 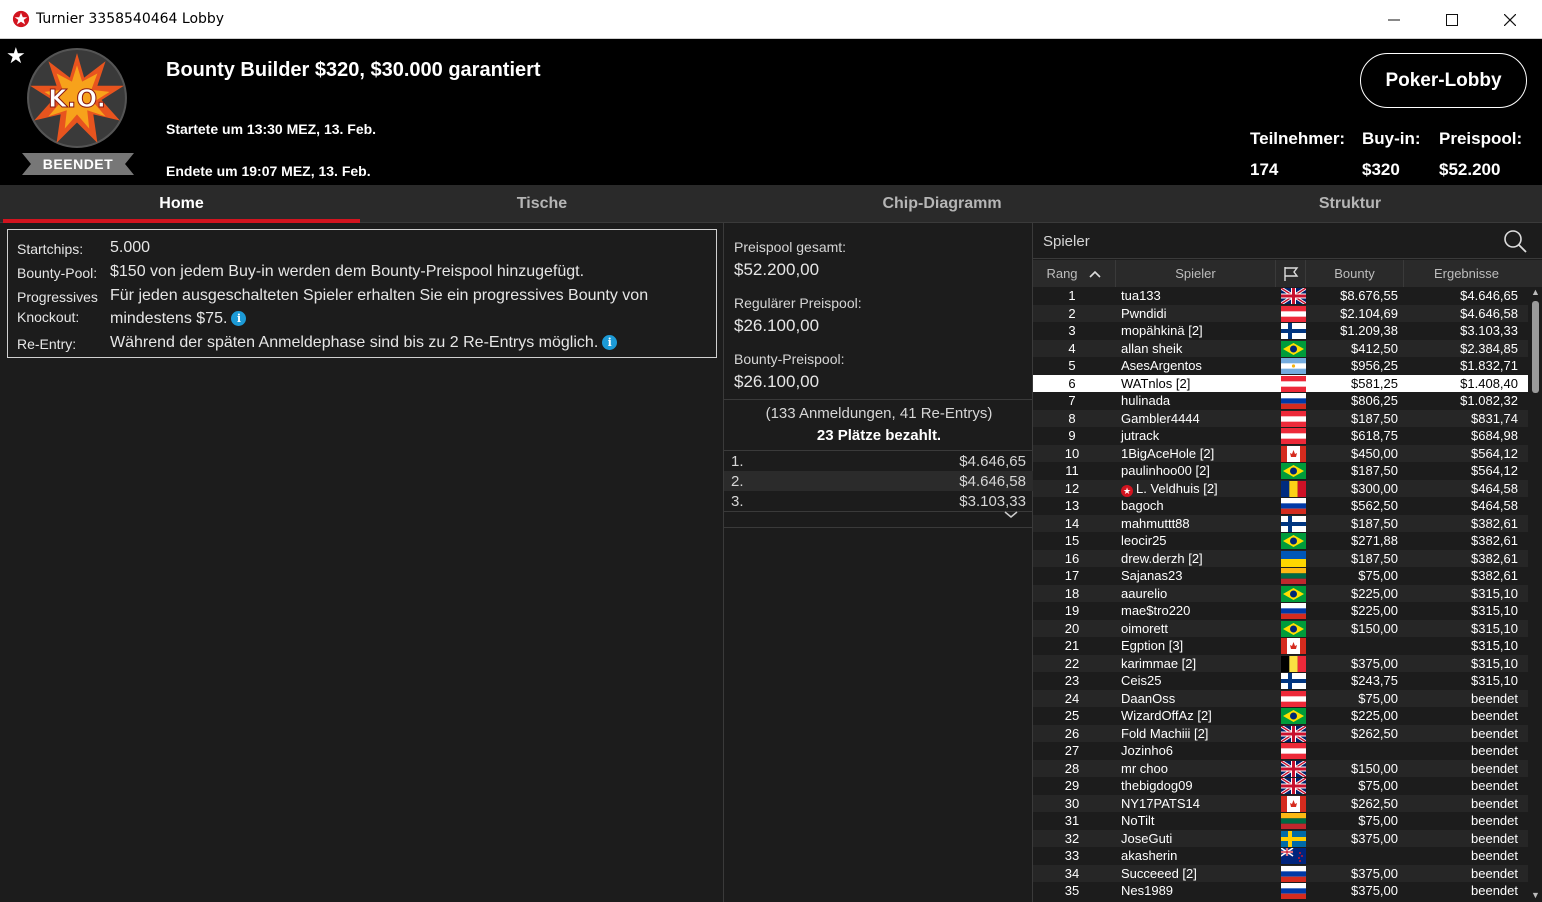 I want to click on player-row: 16 drew.derzh [2] $187,50 $382,61, so click(x=1280, y=558).